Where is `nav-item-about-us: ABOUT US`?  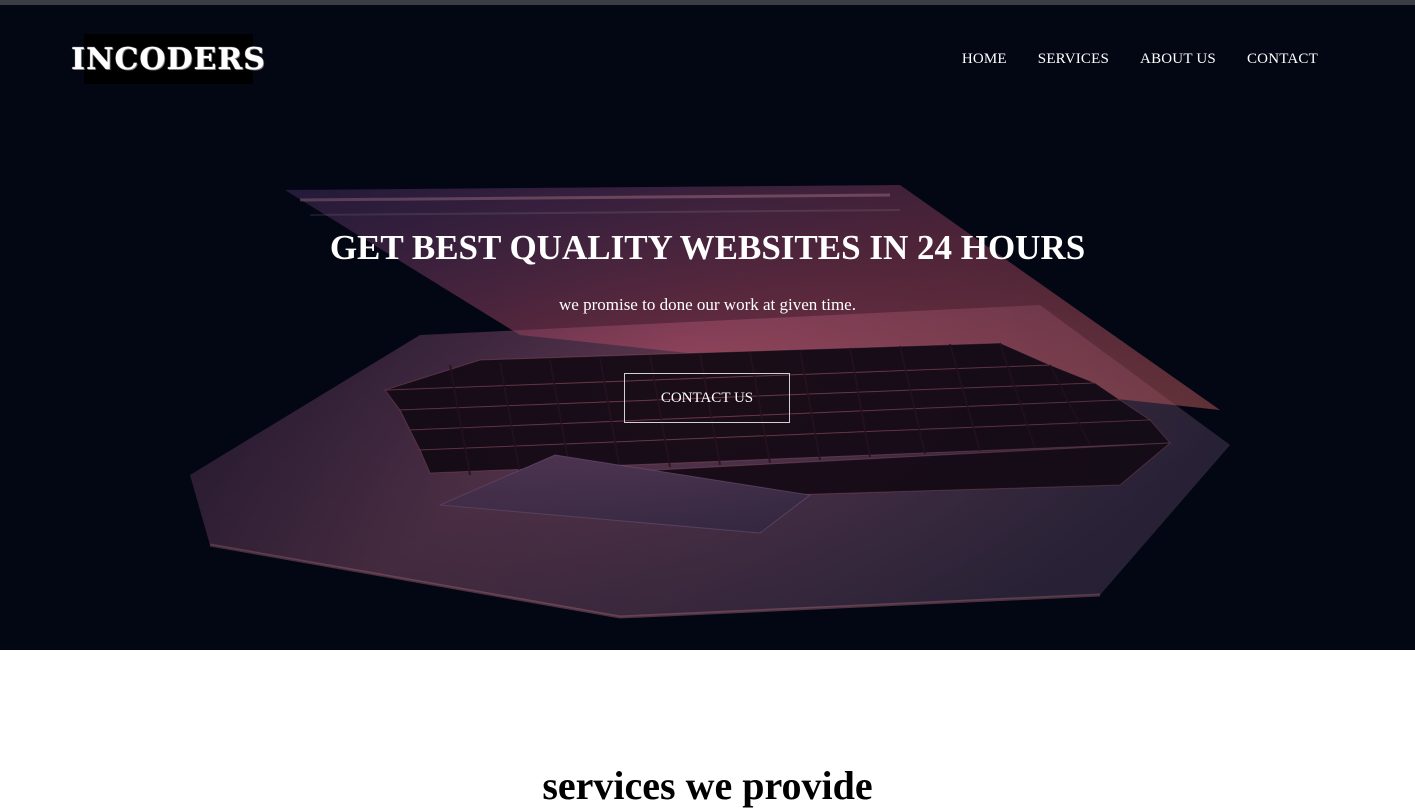
nav-item-about-us: ABOUT US is located at coordinates (1178, 59).